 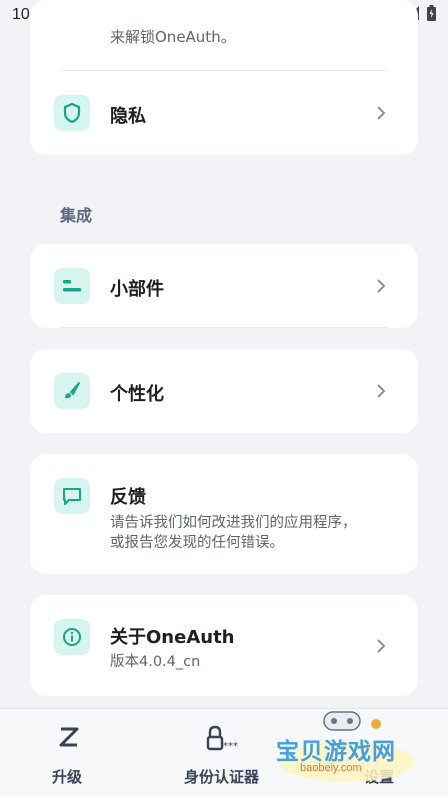 What do you see at coordinates (222, 738) in the screenshot?
I see `lock-password-icon: ***` at bounding box center [222, 738].